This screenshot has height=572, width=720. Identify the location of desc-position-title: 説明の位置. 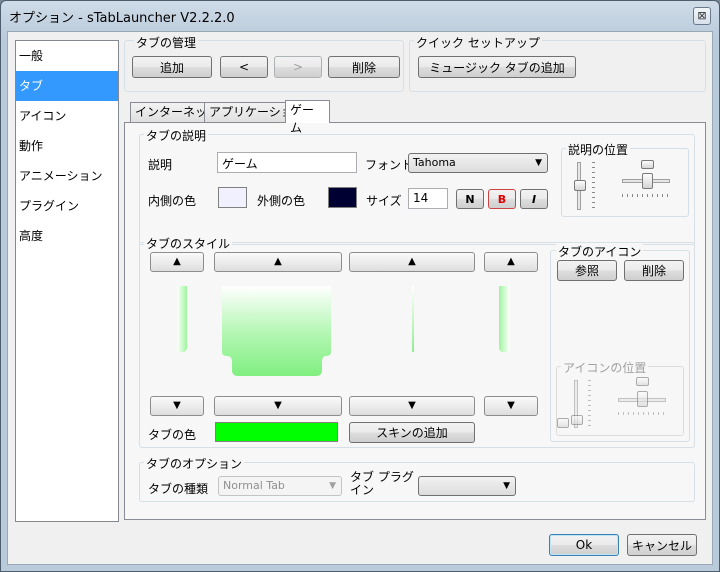
(598, 149).